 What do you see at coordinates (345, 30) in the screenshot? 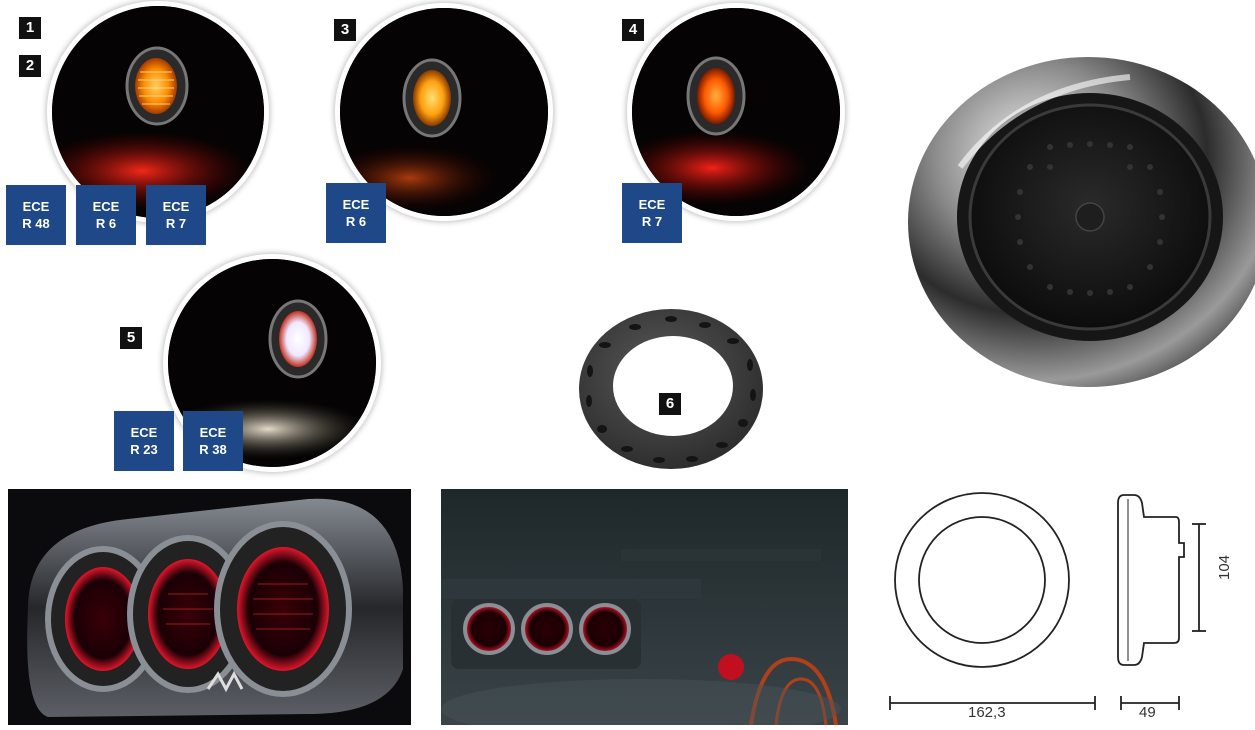
I see `badge-3: 3` at bounding box center [345, 30].